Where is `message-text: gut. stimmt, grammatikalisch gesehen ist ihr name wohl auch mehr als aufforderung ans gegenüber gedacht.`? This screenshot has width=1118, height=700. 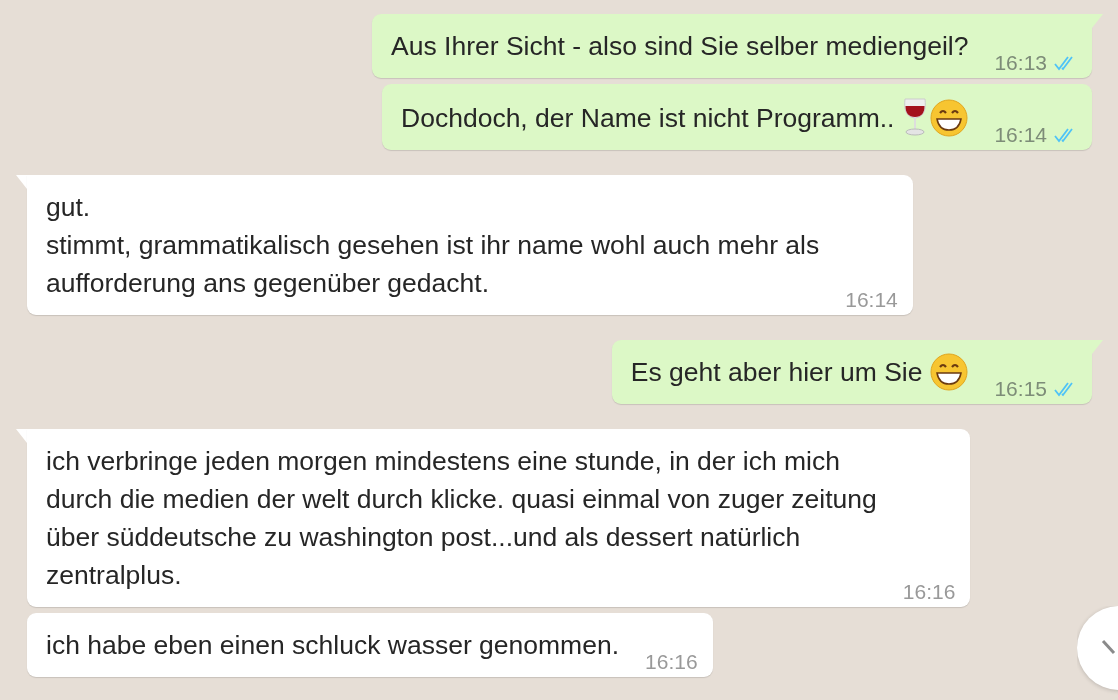 message-text: gut. stimmt, grammatikalisch gesehen ist ihr name wohl auch mehr als aufforderung ans gegenüber gedacht. is located at coordinates (433, 245).